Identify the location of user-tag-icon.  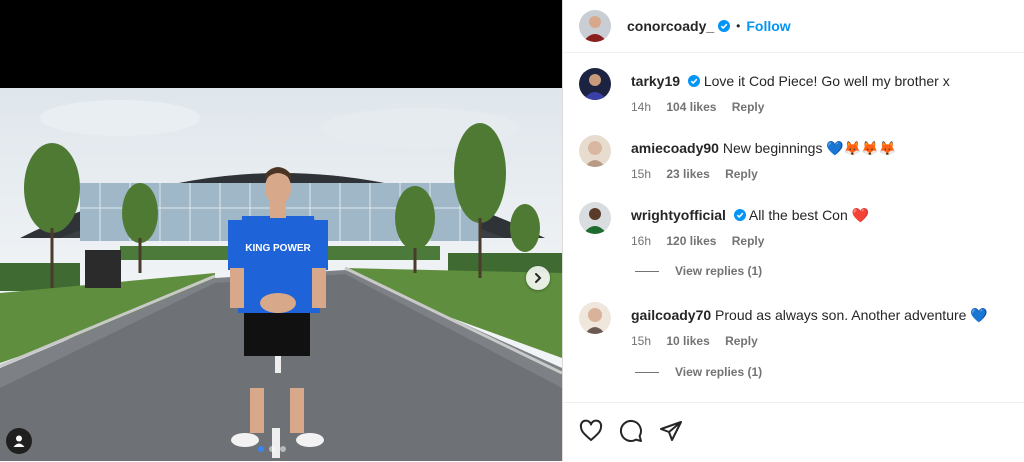
(19, 441).